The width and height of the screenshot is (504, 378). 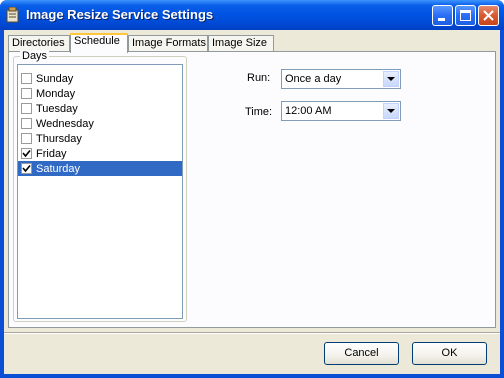 I want to click on wednesday-checkbox, so click(x=26, y=123).